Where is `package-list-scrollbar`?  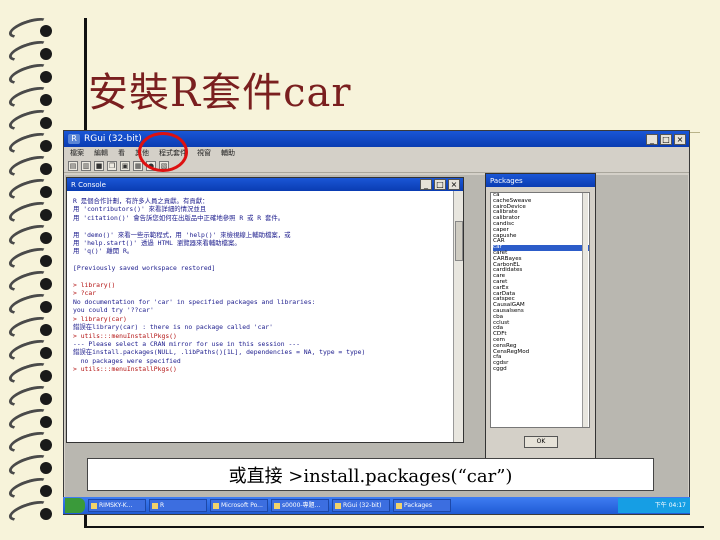
package-list-scrollbar is located at coordinates (585, 310).